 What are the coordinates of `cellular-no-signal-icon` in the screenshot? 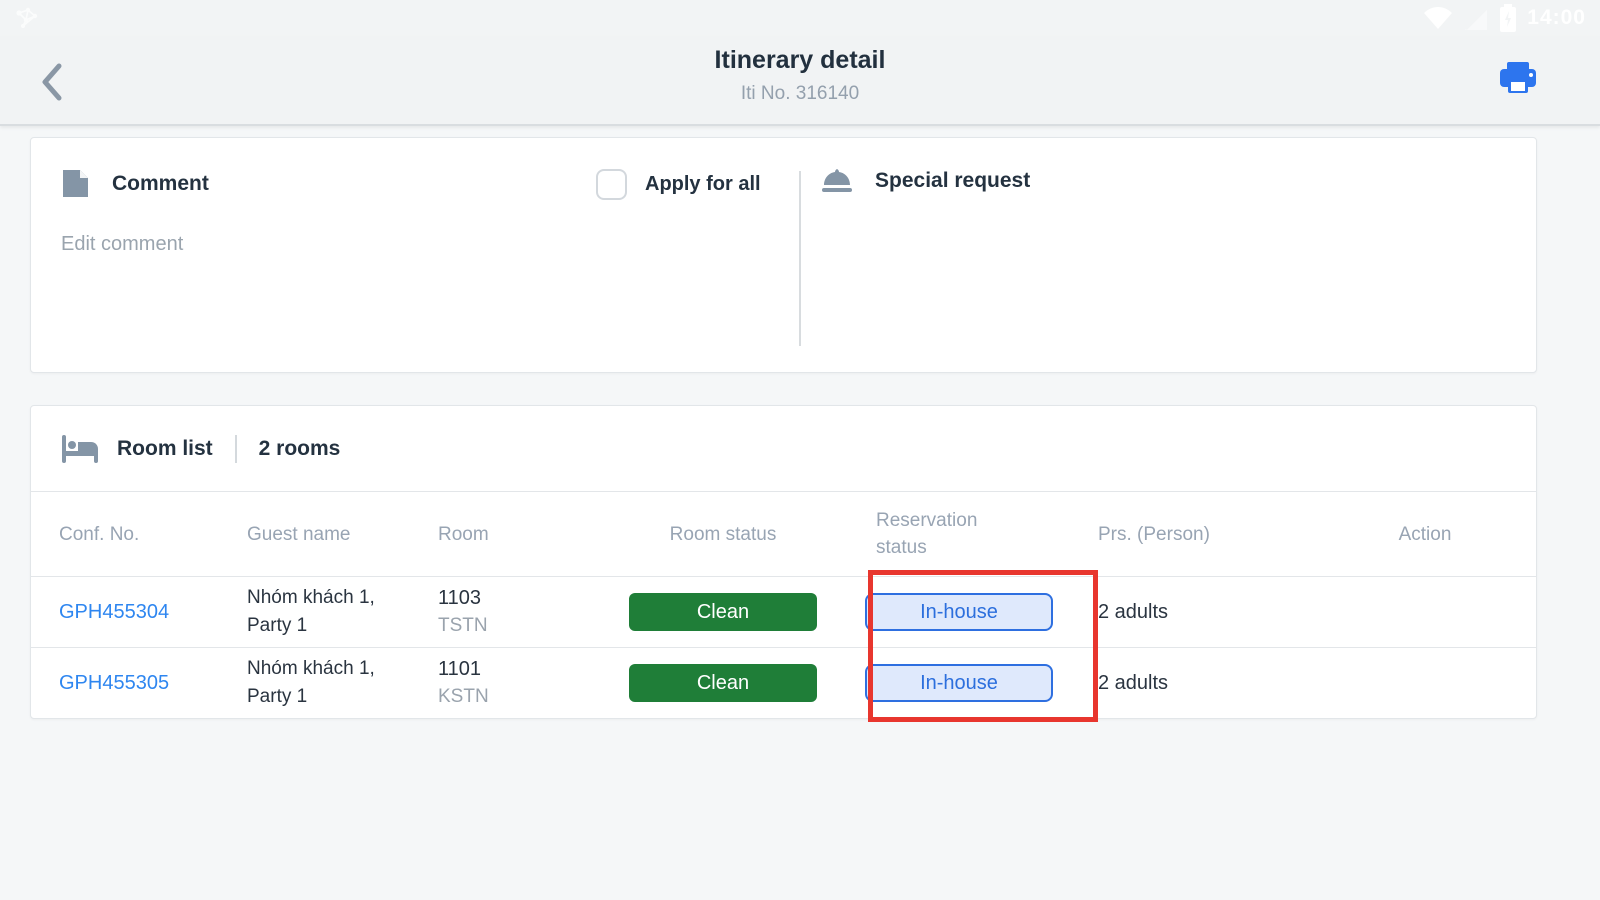 It's located at (1476, 18).